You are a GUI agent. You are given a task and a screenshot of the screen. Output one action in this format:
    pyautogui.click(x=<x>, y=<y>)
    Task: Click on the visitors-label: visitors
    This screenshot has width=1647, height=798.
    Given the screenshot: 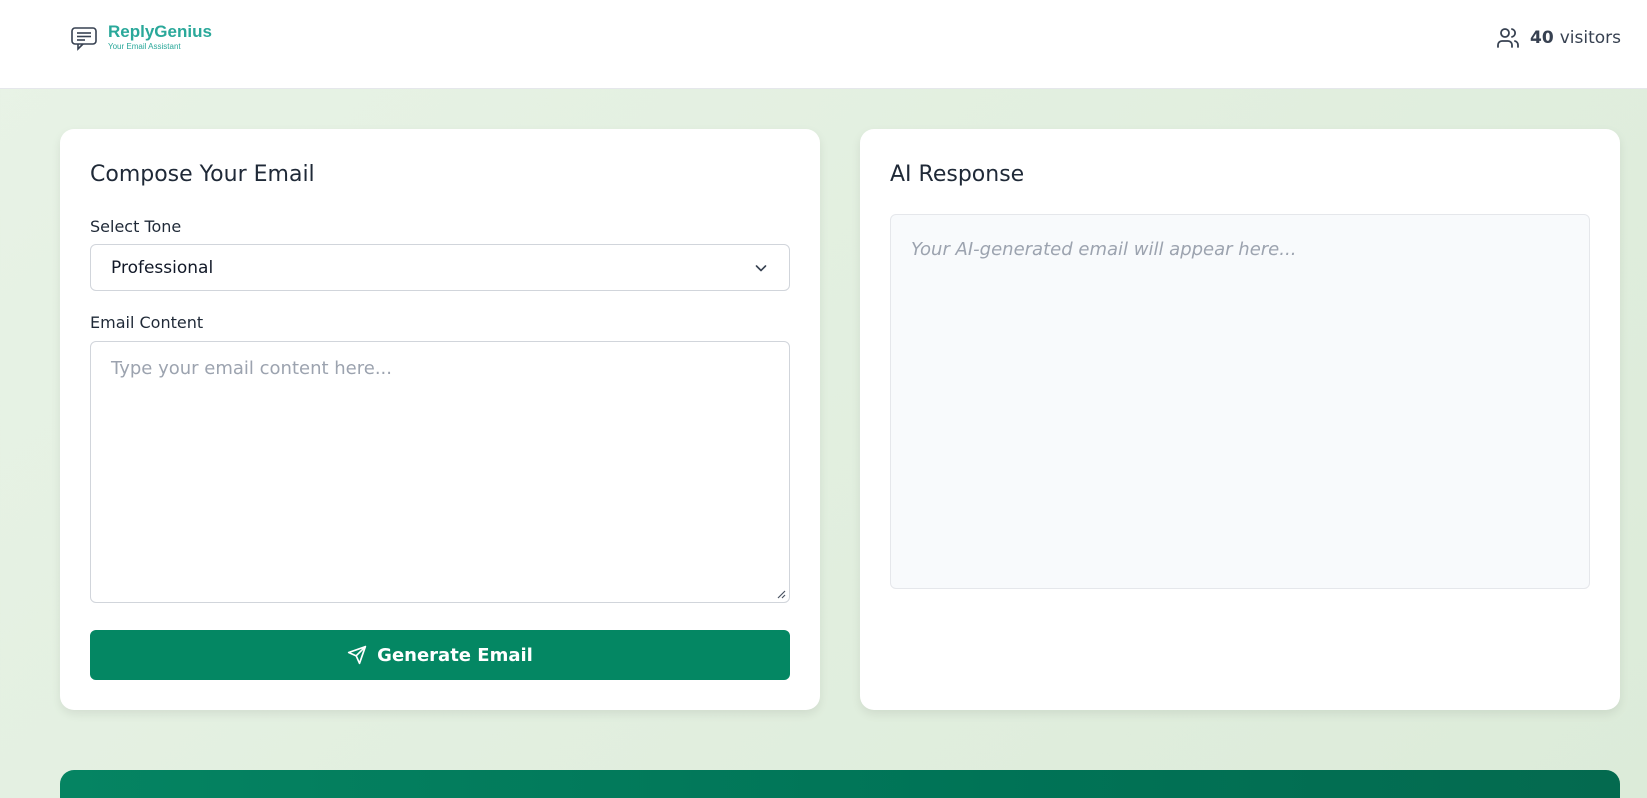 What is the action you would take?
    pyautogui.click(x=1590, y=38)
    